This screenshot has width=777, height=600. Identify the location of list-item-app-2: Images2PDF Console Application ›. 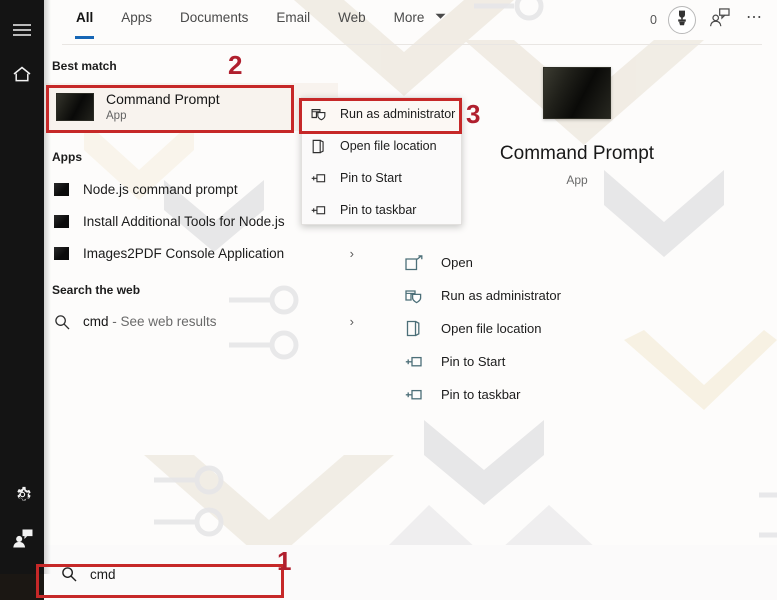
(205, 253).